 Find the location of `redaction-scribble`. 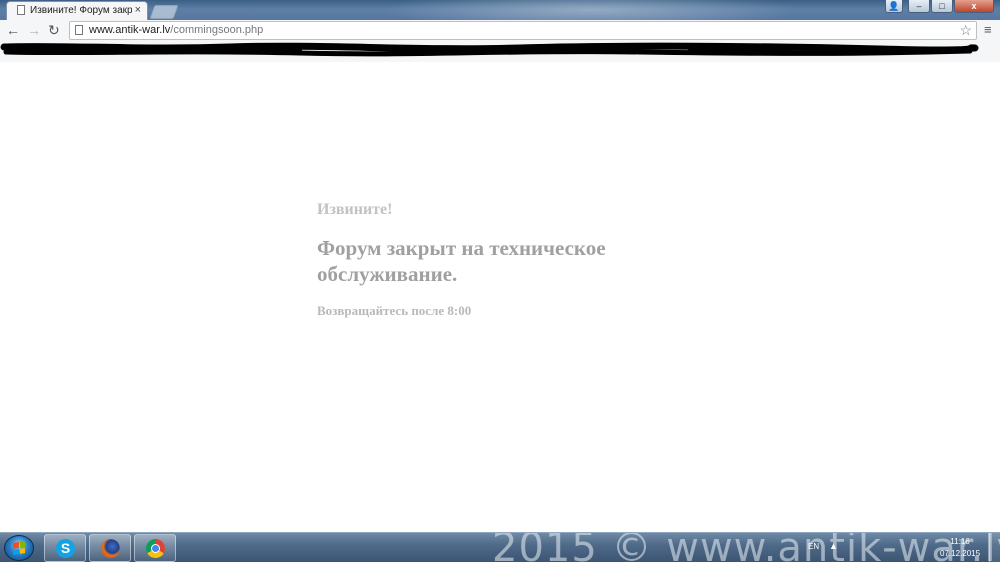

redaction-scribble is located at coordinates (489, 49).